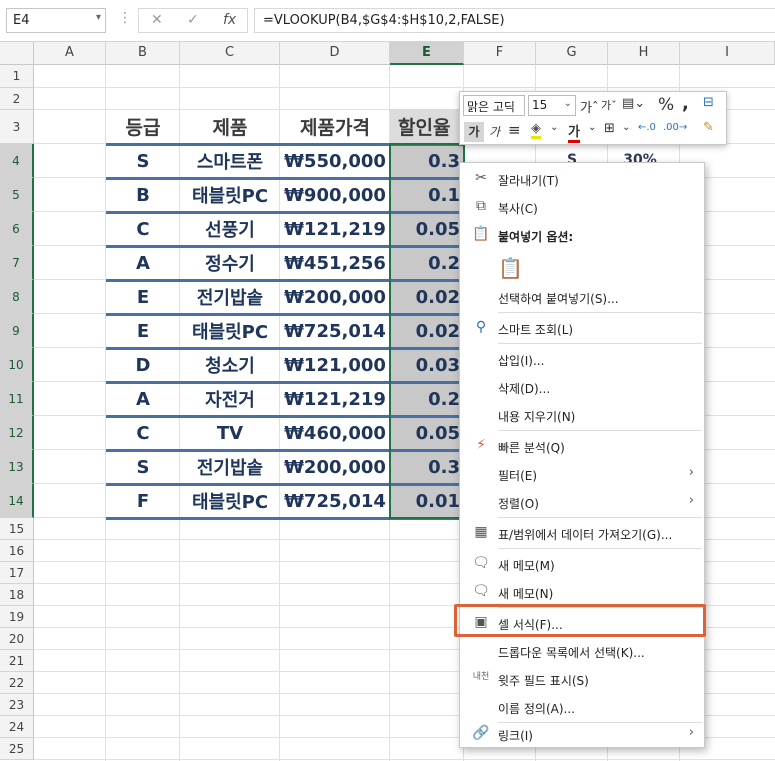 This screenshot has height=761, width=775. Describe the element at coordinates (572, 53) in the screenshot. I see `column-header-g: G` at that location.